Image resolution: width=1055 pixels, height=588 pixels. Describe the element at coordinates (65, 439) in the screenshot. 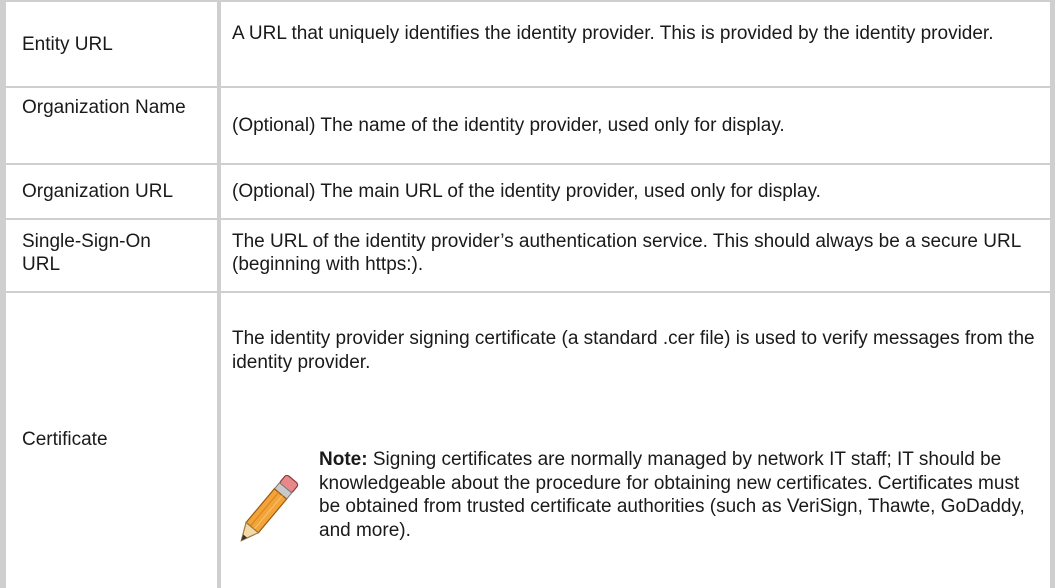

I see `row-term-certificate: Certificate` at that location.